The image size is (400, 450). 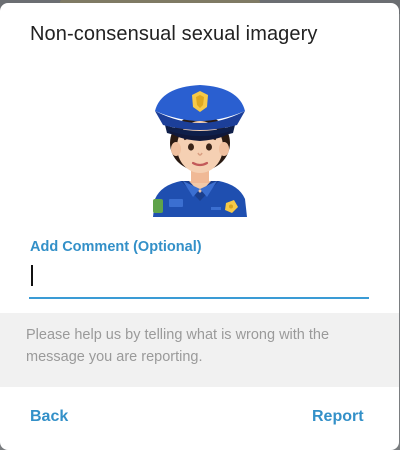 I want to click on comment-input, so click(x=199, y=279).